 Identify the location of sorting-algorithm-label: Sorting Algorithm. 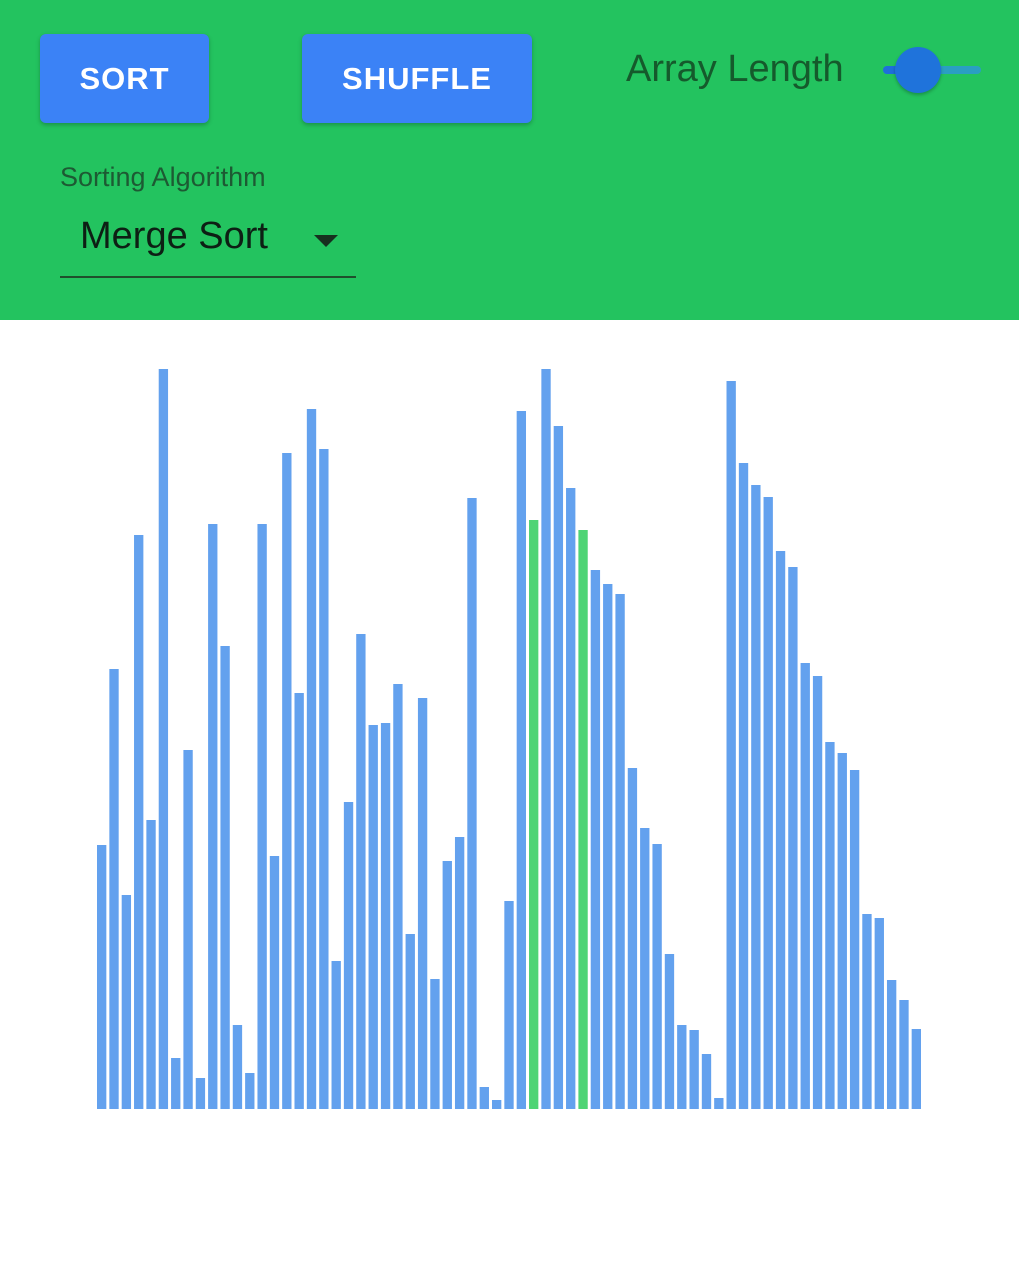
(163, 177).